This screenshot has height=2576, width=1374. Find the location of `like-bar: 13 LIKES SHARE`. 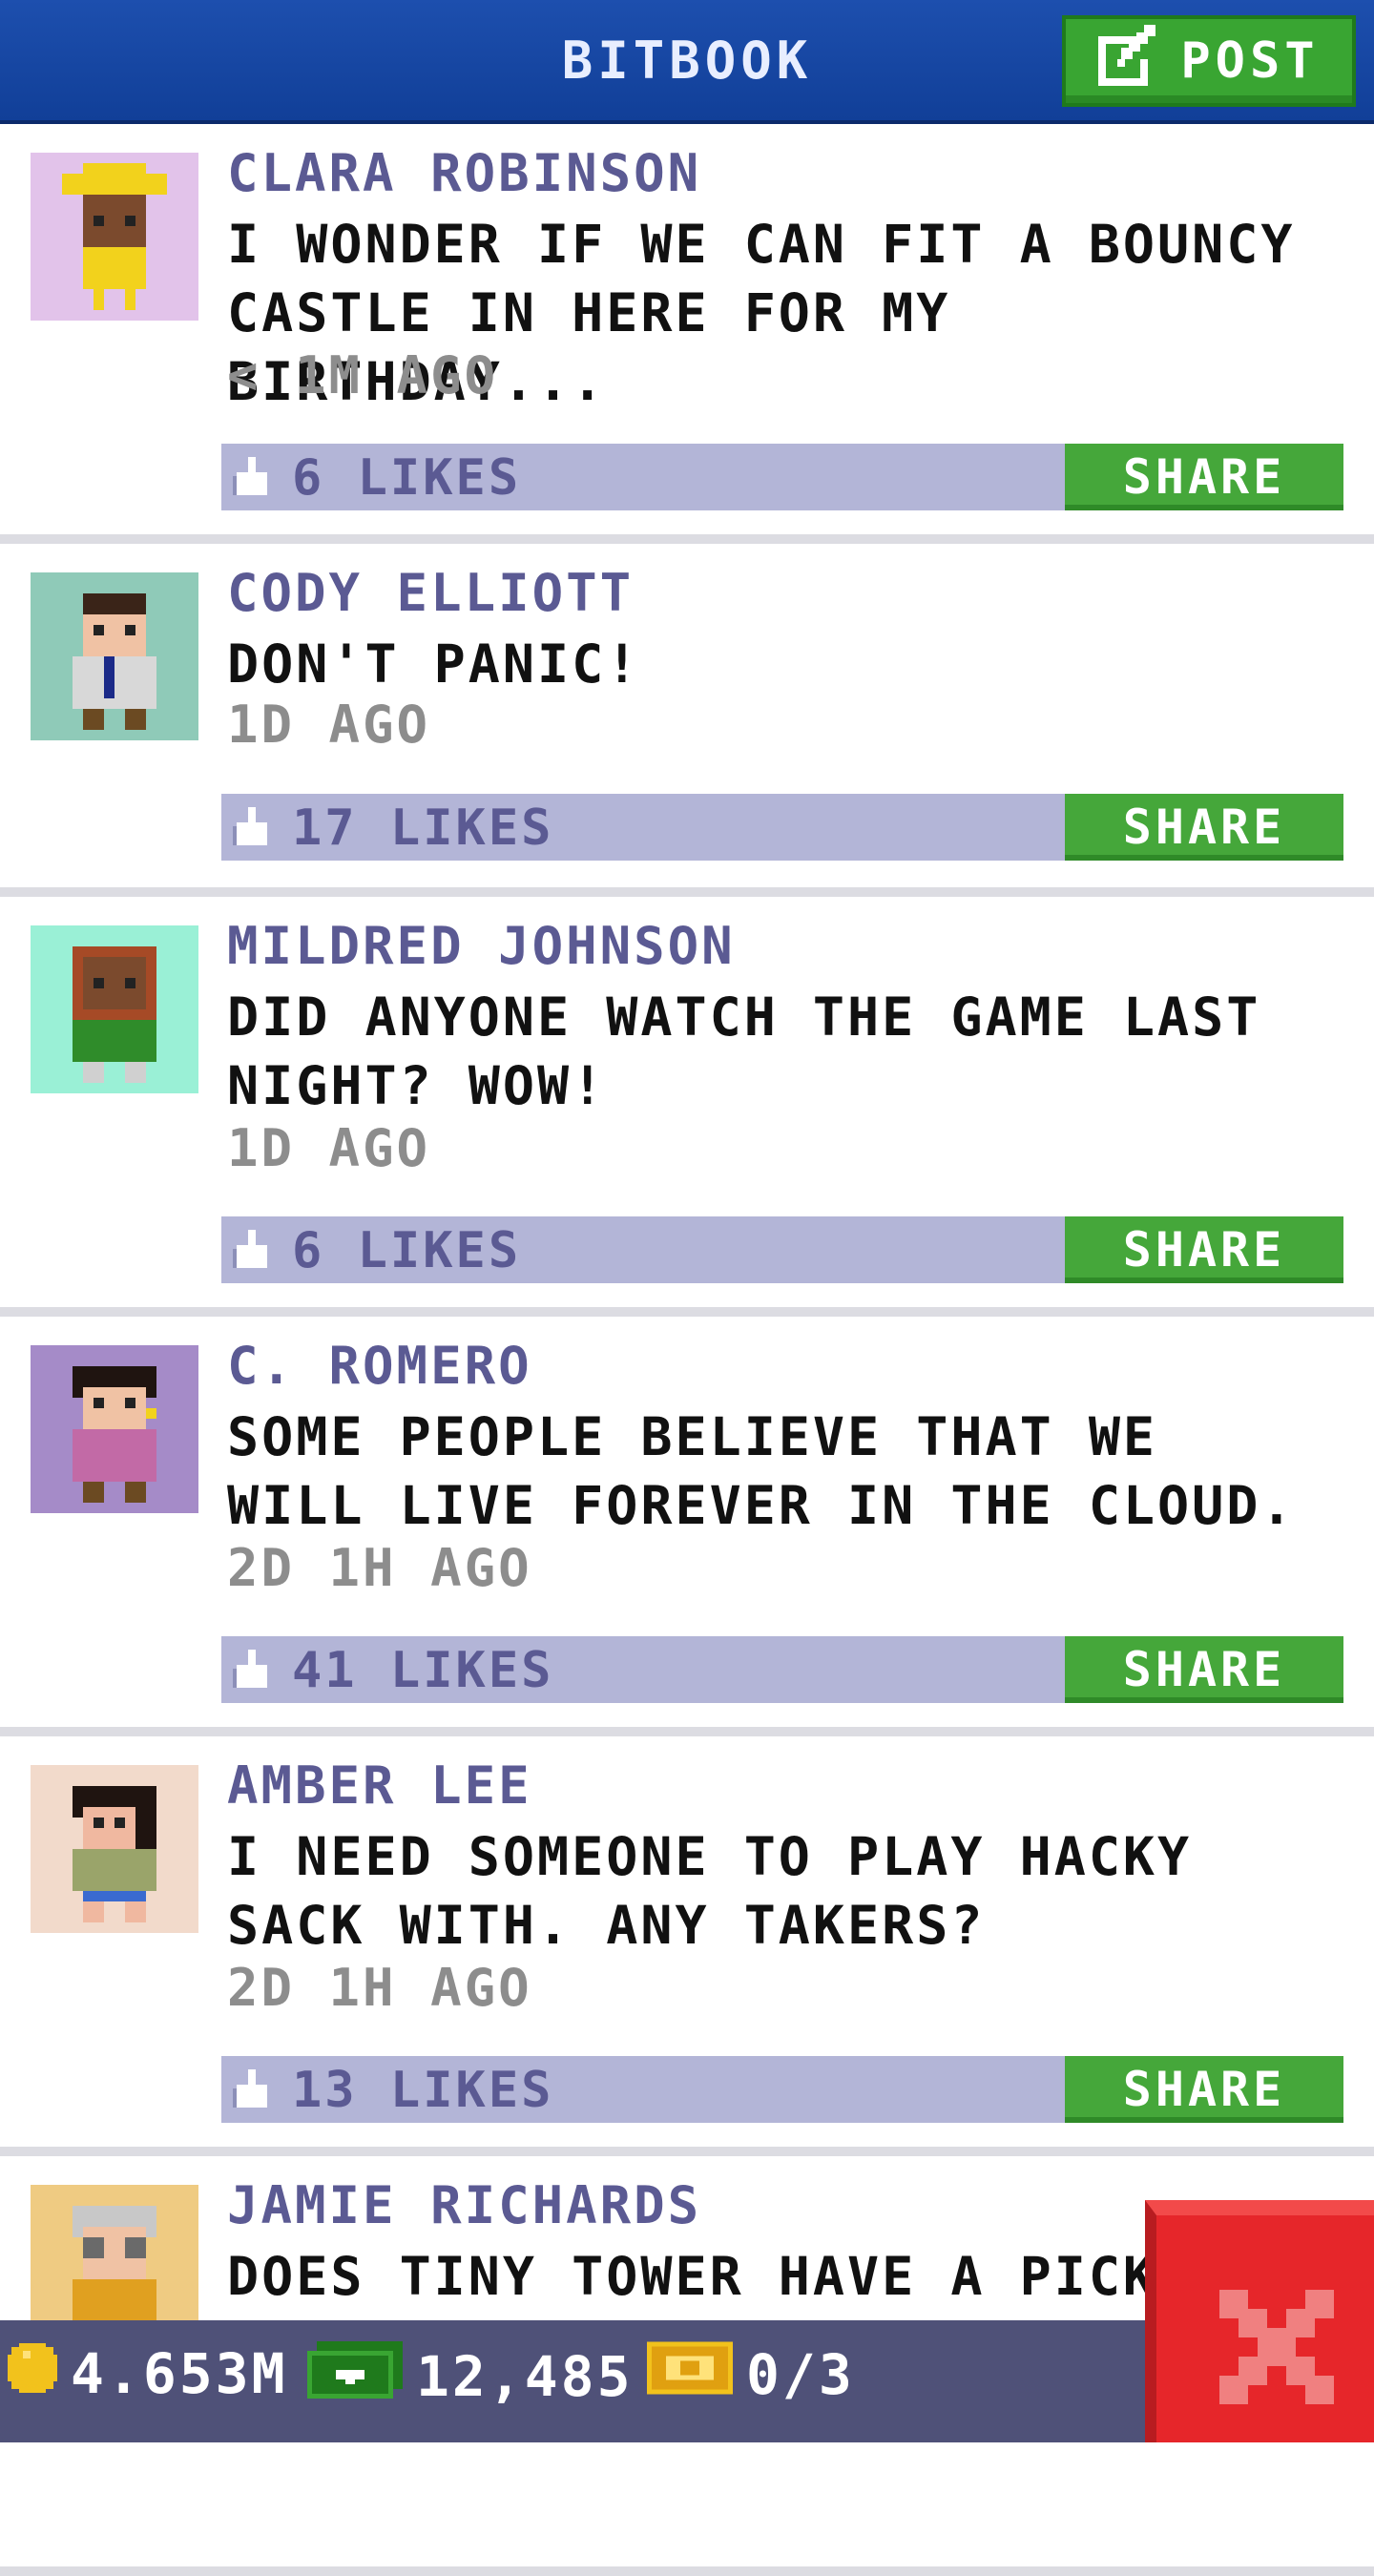

like-bar: 13 LIKES SHARE is located at coordinates (782, 2089).